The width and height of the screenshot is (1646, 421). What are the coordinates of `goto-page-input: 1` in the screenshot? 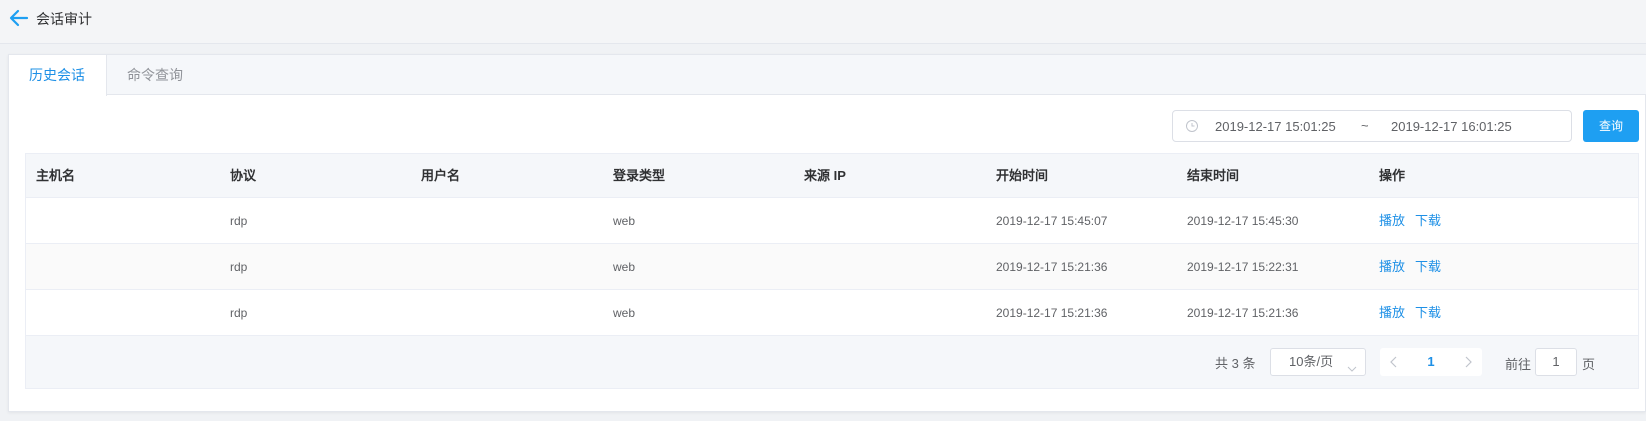 It's located at (1556, 362).